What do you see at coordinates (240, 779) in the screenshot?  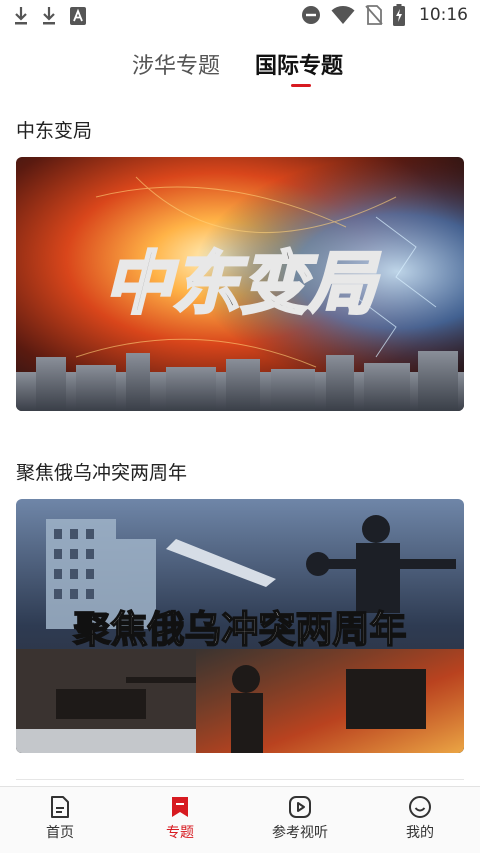 I see `content-divider` at bounding box center [240, 779].